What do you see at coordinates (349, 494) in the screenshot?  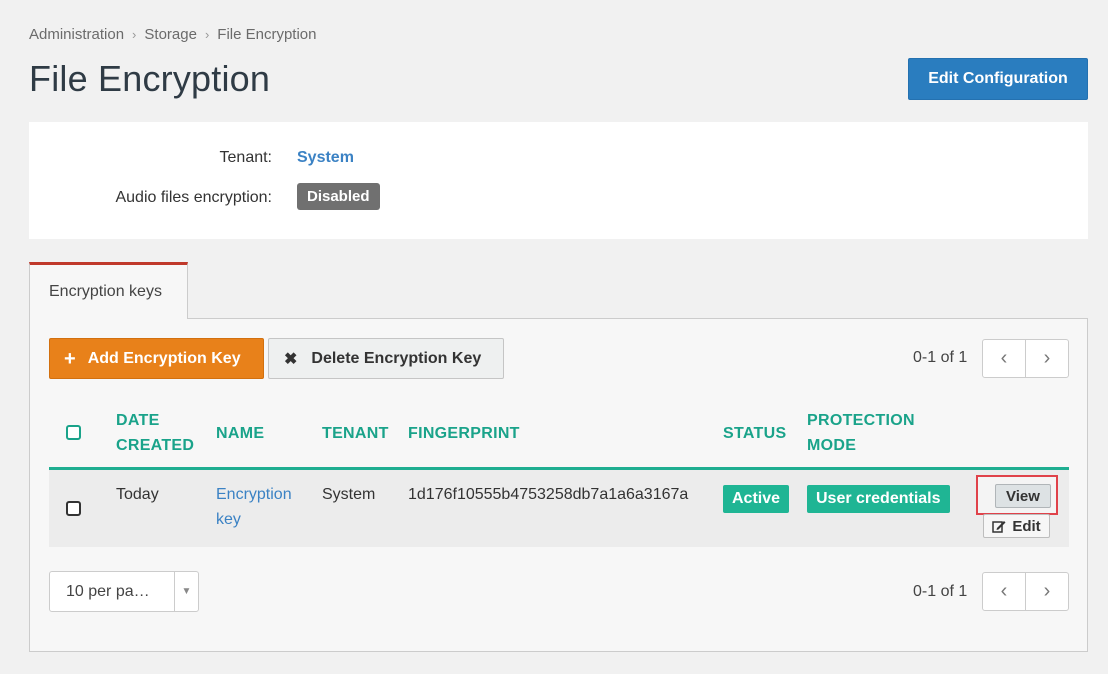 I see `row-tenant: System` at bounding box center [349, 494].